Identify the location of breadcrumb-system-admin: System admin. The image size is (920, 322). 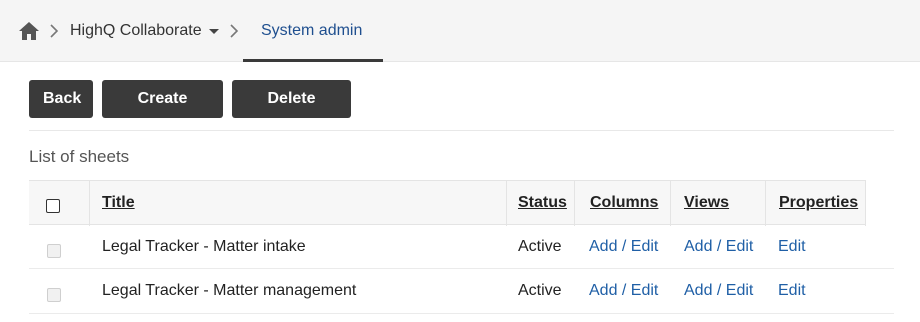
(311, 31).